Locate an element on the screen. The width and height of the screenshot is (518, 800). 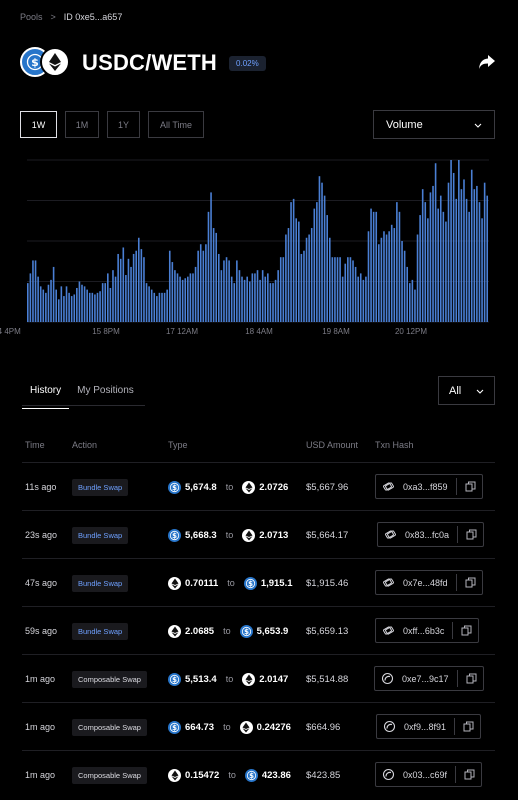
txn-hash-box: 0x7e...48fd is located at coordinates (429, 582).